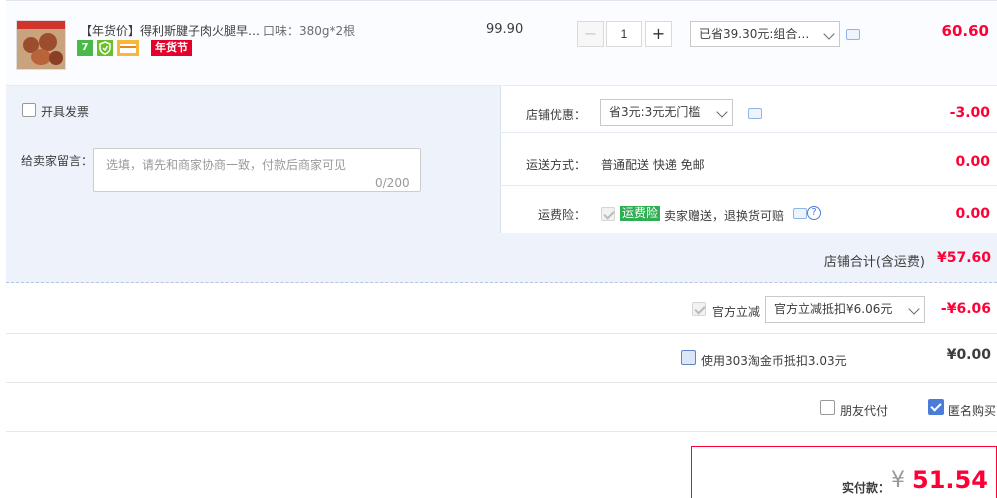 This screenshot has height=498, width=997. I want to click on coin-deduct-amount: ¥0.00, so click(968, 355).